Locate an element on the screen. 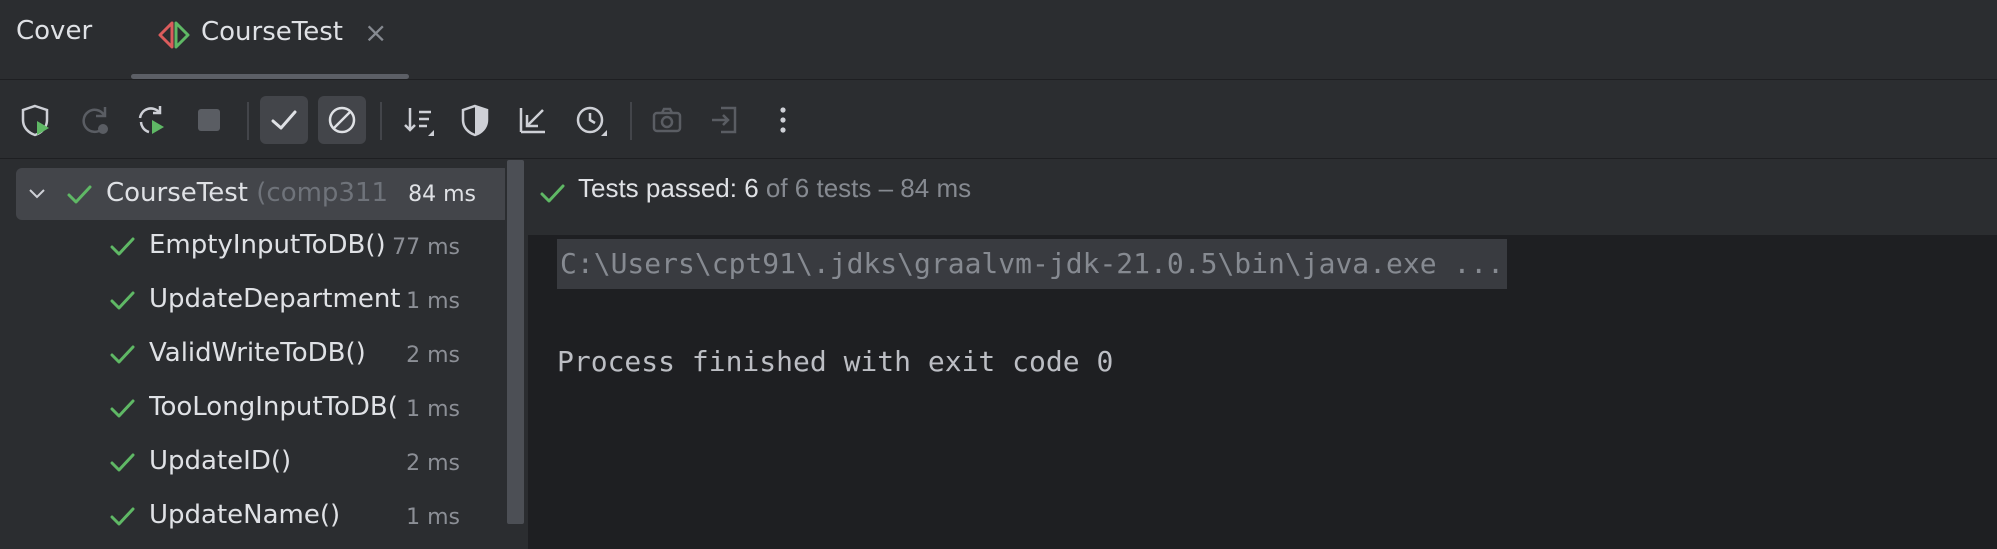  test-summary: Tests passed: 6 of 6 tests – 84 ms is located at coordinates (775, 188).